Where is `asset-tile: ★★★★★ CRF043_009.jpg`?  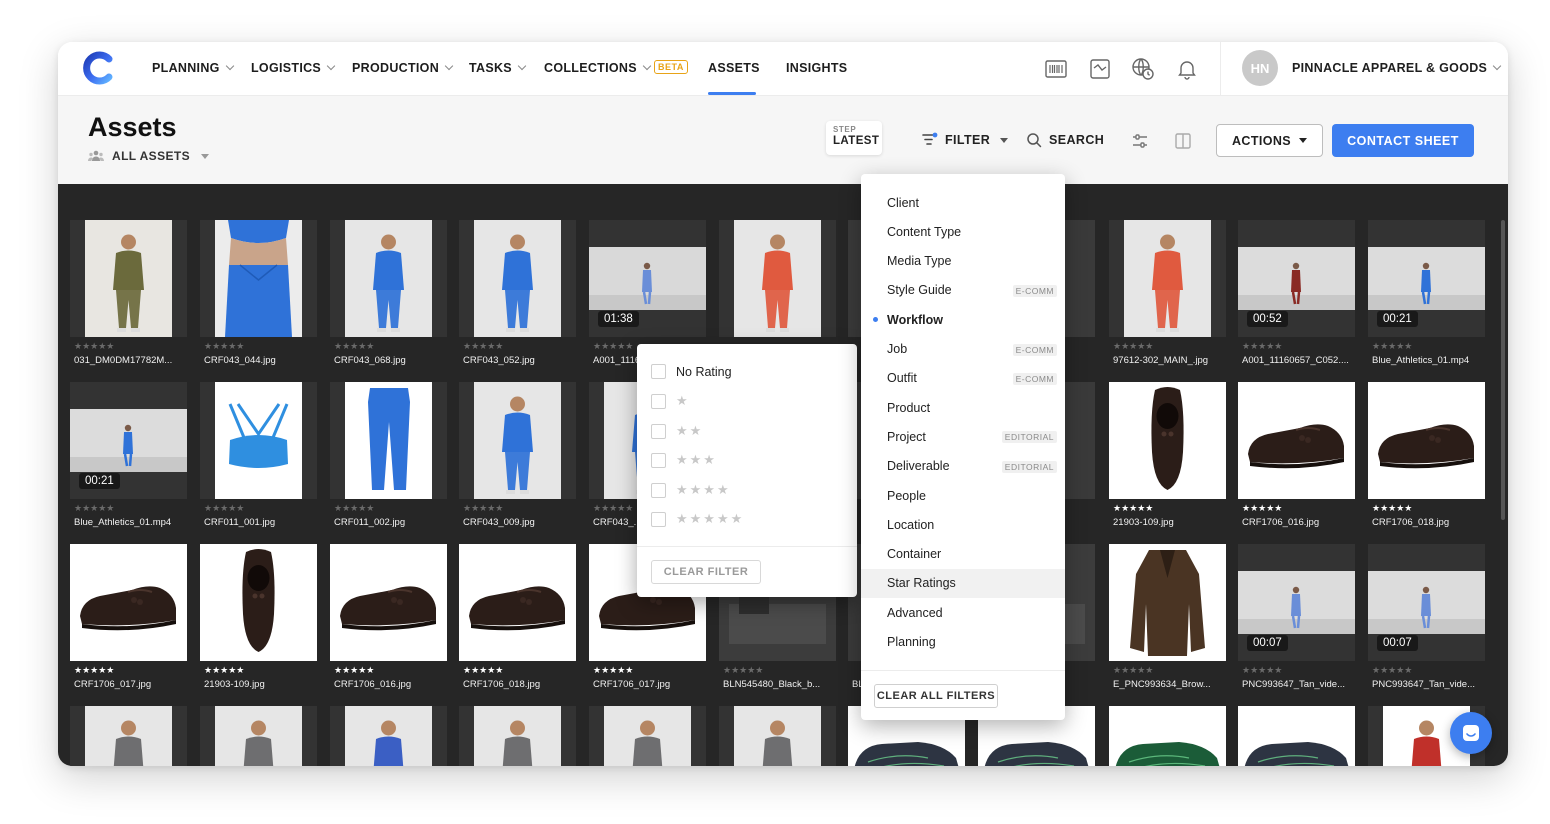 asset-tile: ★★★★★ CRF043_009.jpg is located at coordinates (517, 458).